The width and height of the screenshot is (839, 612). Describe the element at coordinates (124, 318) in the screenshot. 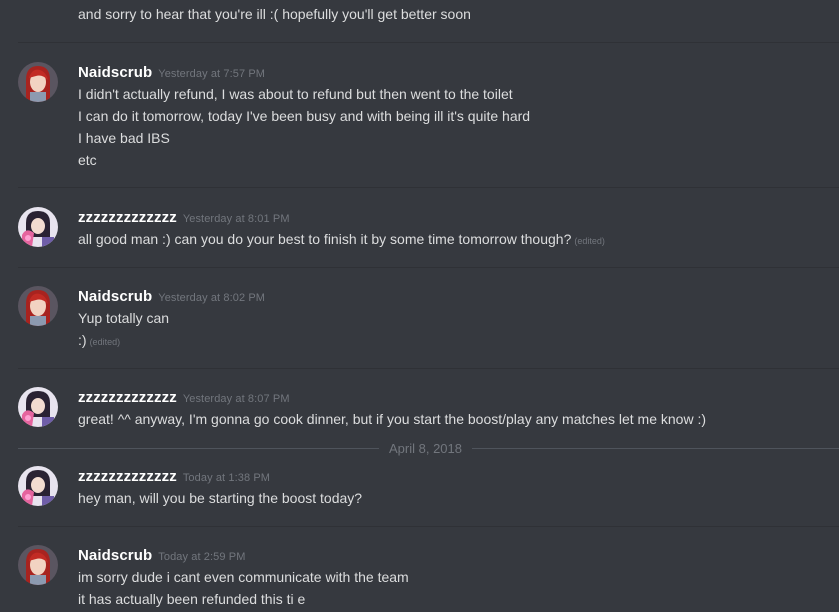

I see `message-text: Yup totally can` at that location.